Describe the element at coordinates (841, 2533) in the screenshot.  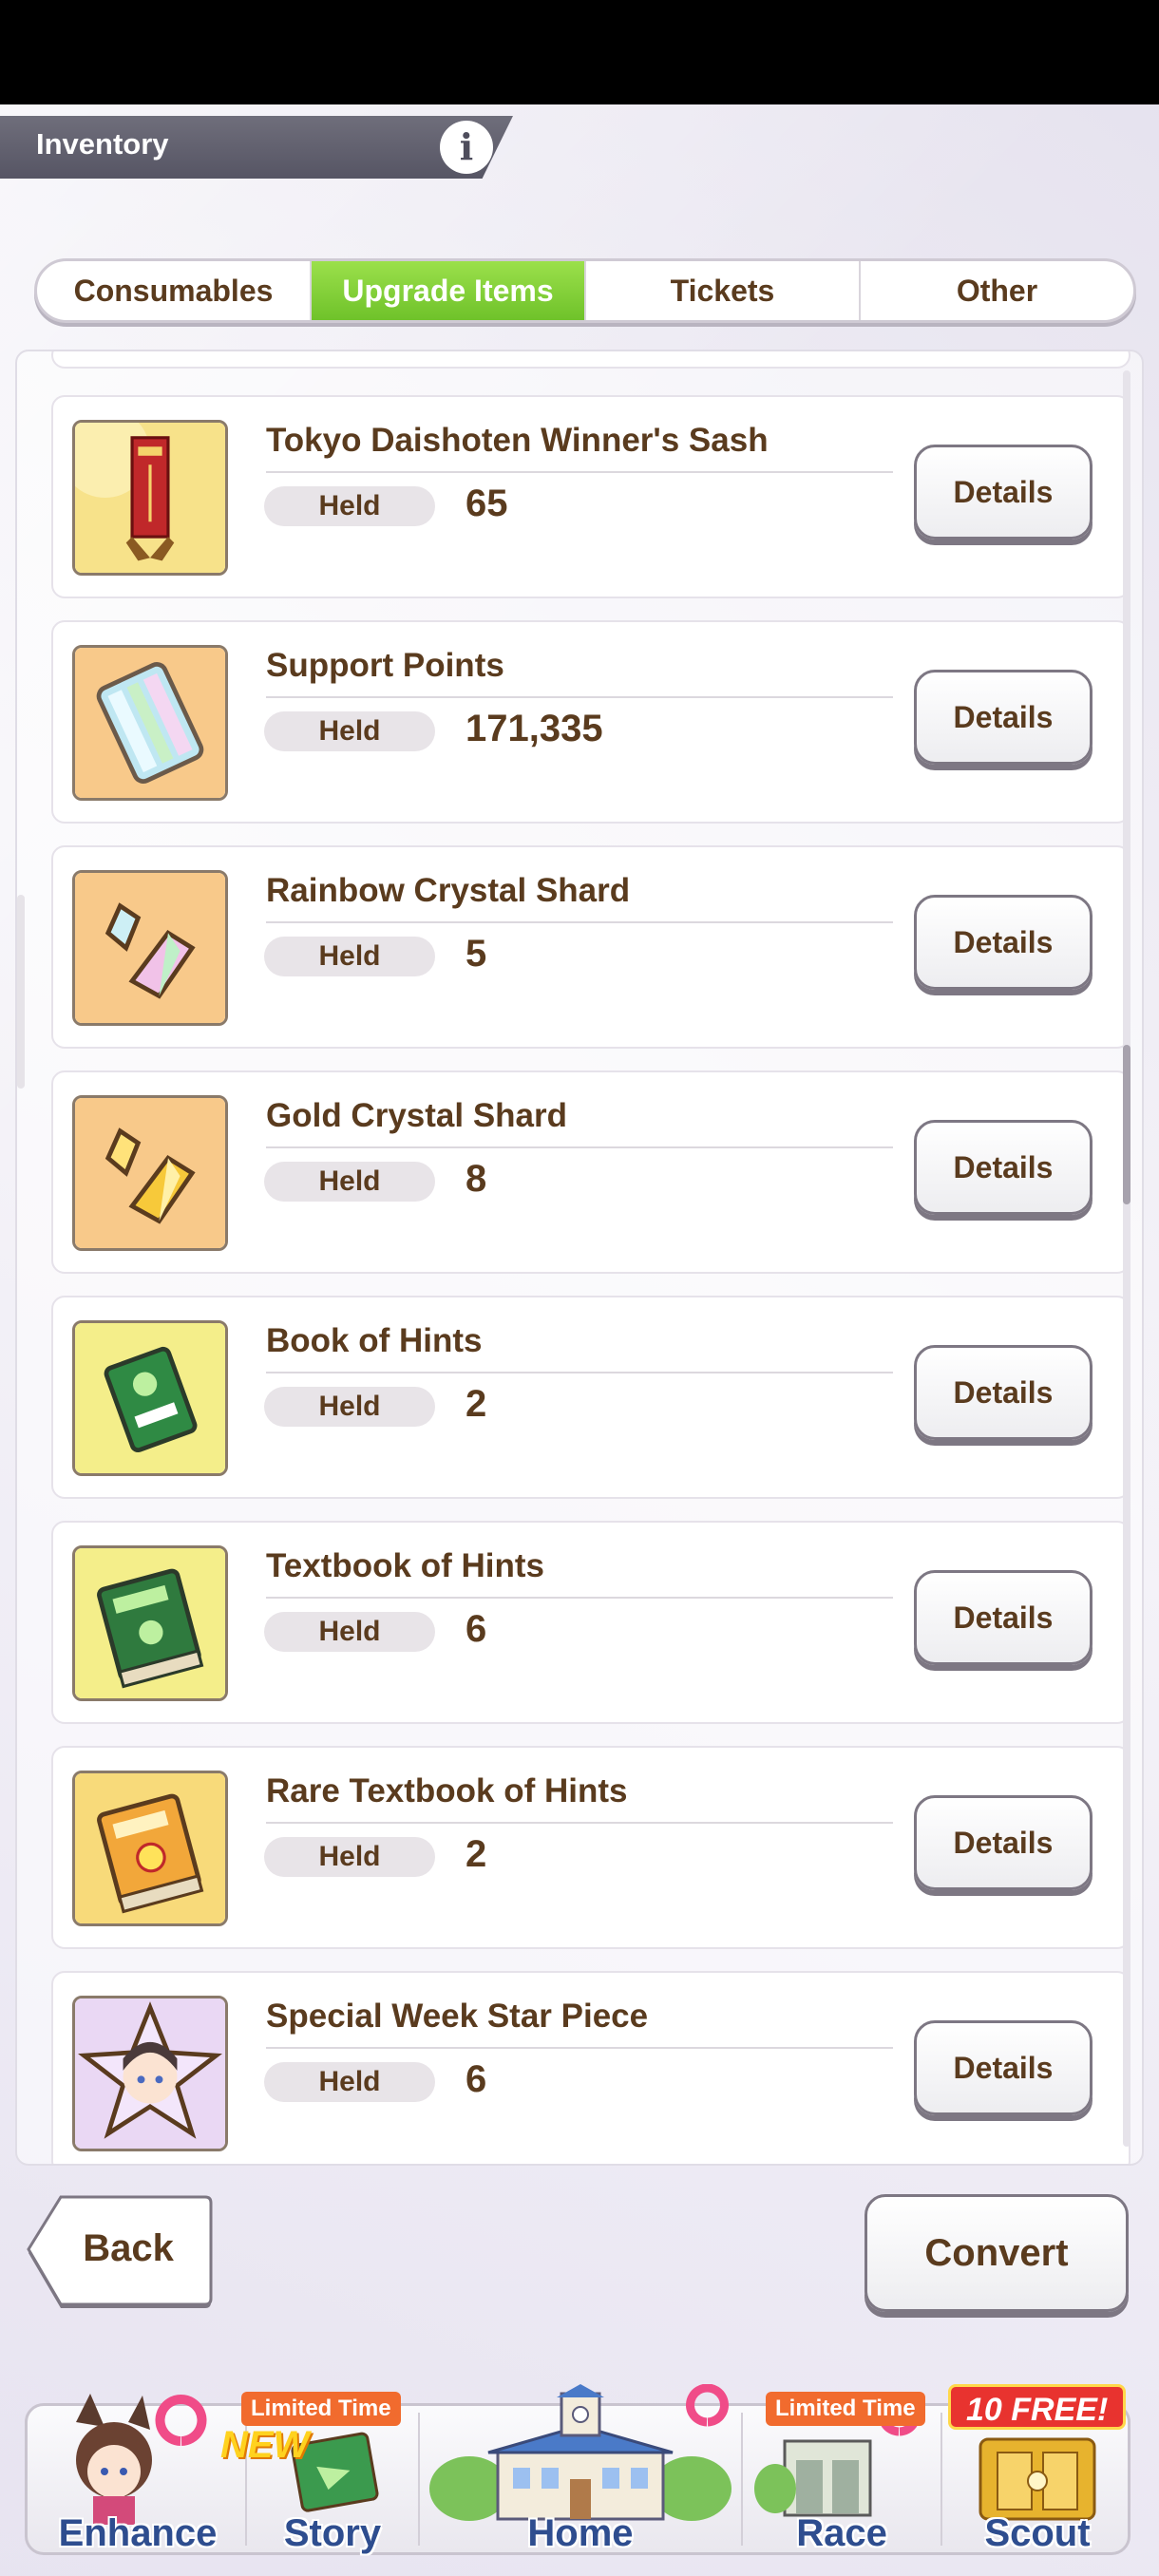
I see `nav-race-label: Race` at that location.